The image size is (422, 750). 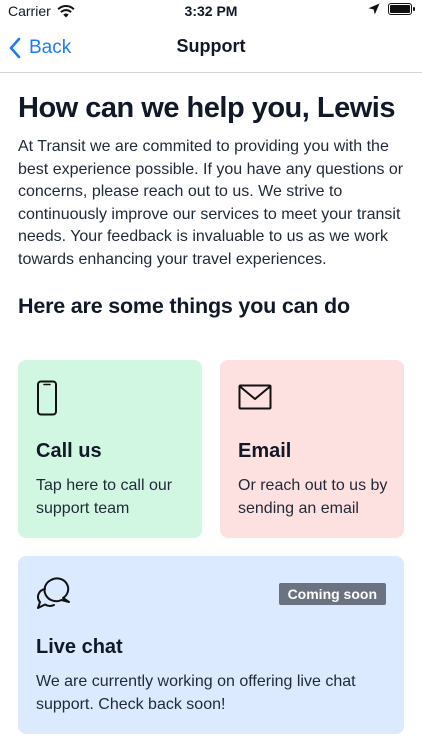 What do you see at coordinates (53, 593) in the screenshot?
I see `chat-bubbles-icon` at bounding box center [53, 593].